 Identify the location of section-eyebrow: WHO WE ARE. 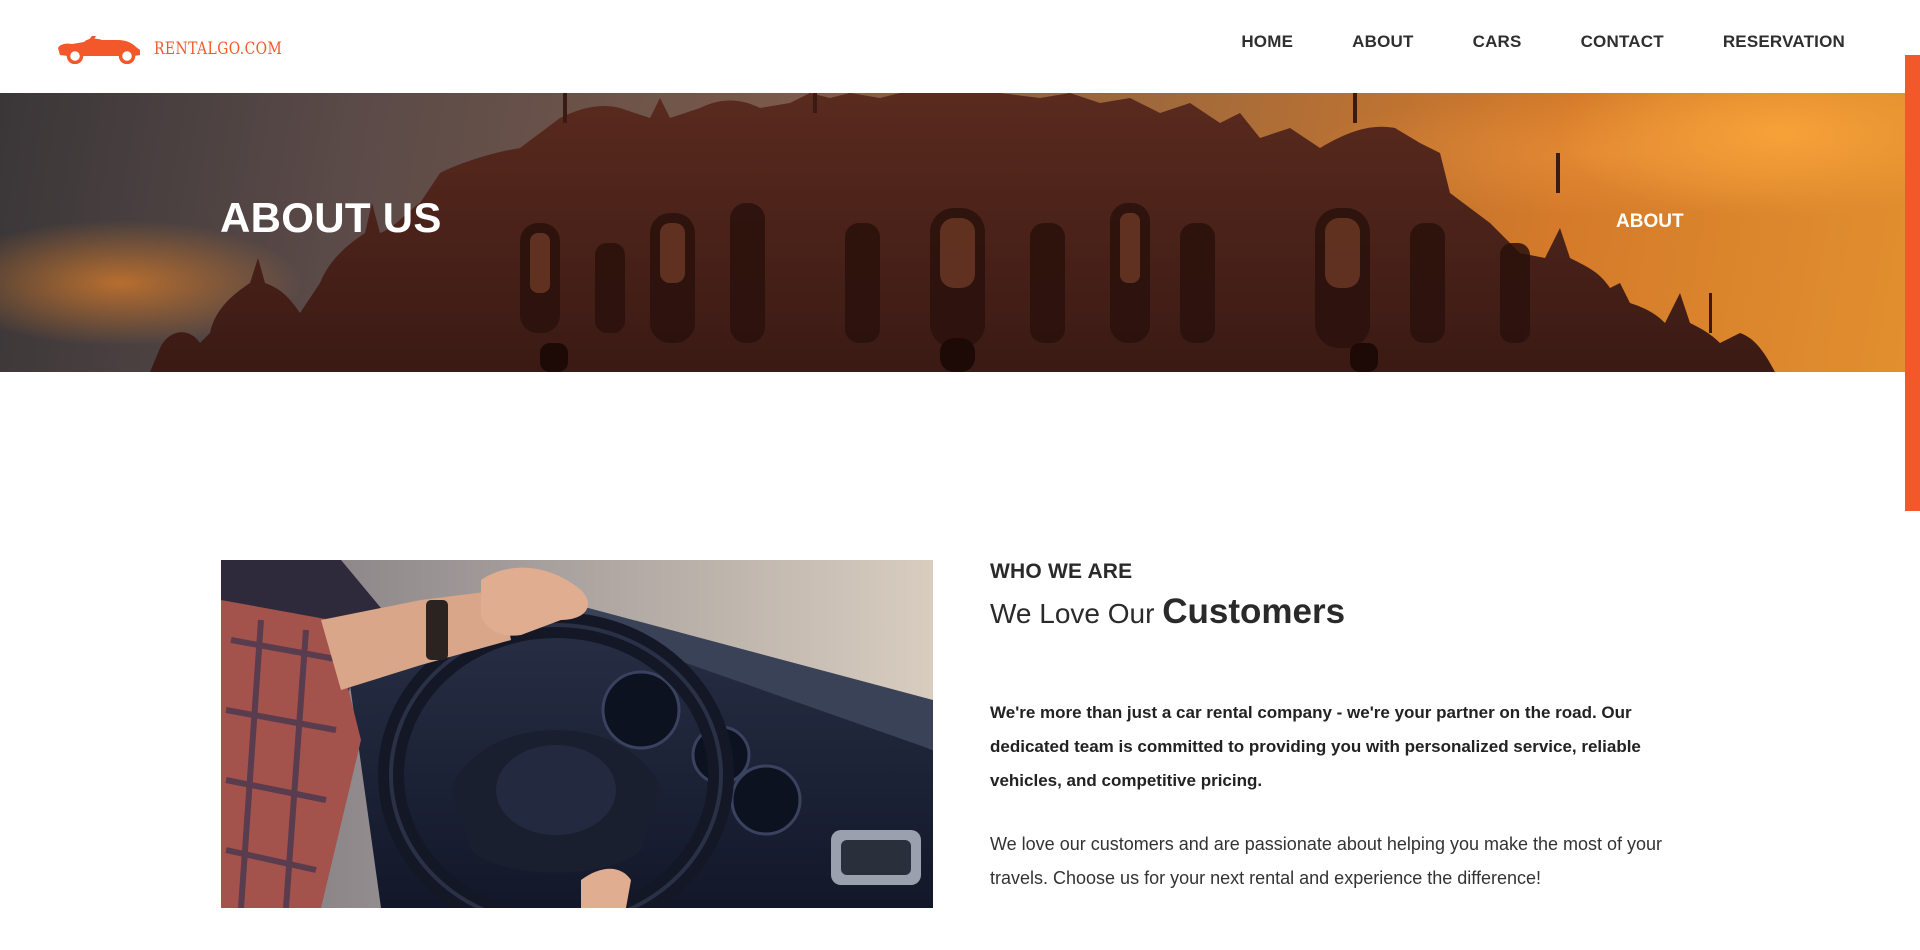
(1061, 571).